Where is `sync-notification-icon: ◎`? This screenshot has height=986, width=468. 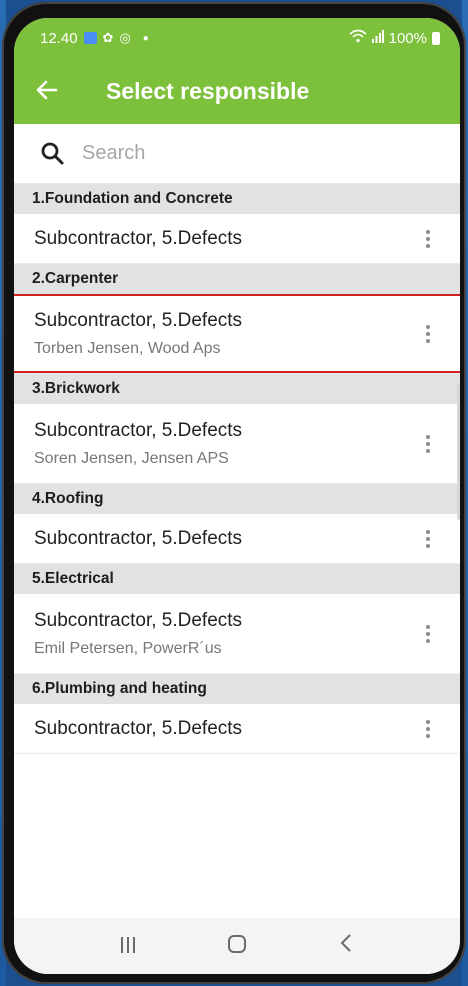
sync-notification-icon: ◎ is located at coordinates (125, 37).